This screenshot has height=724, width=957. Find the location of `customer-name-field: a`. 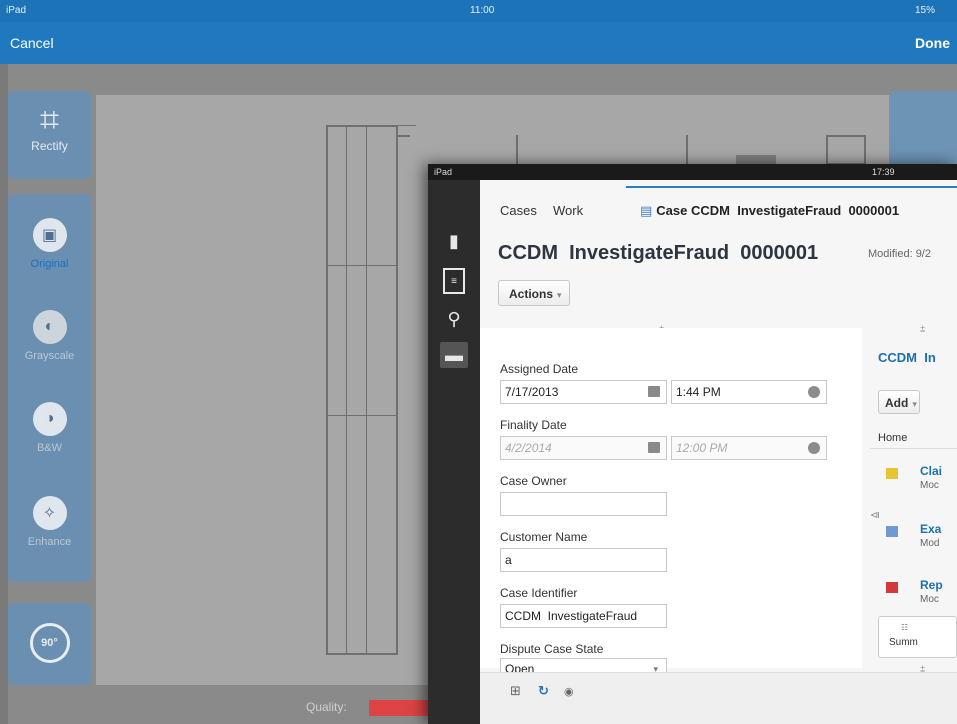

customer-name-field: a is located at coordinates (583, 560).